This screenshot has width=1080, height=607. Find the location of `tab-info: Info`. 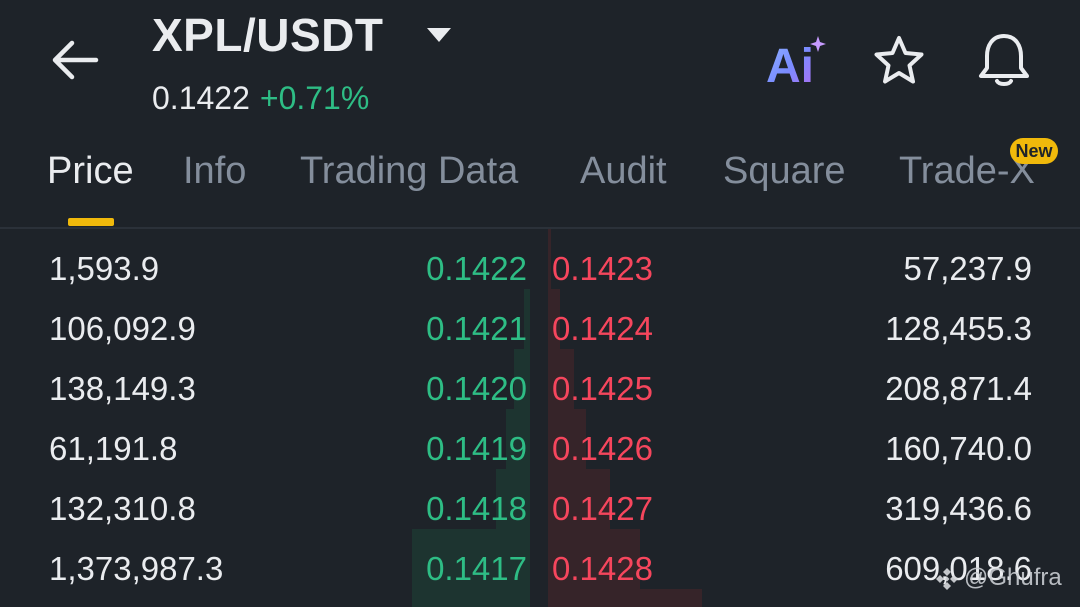

tab-info: Info is located at coordinates (214, 171).